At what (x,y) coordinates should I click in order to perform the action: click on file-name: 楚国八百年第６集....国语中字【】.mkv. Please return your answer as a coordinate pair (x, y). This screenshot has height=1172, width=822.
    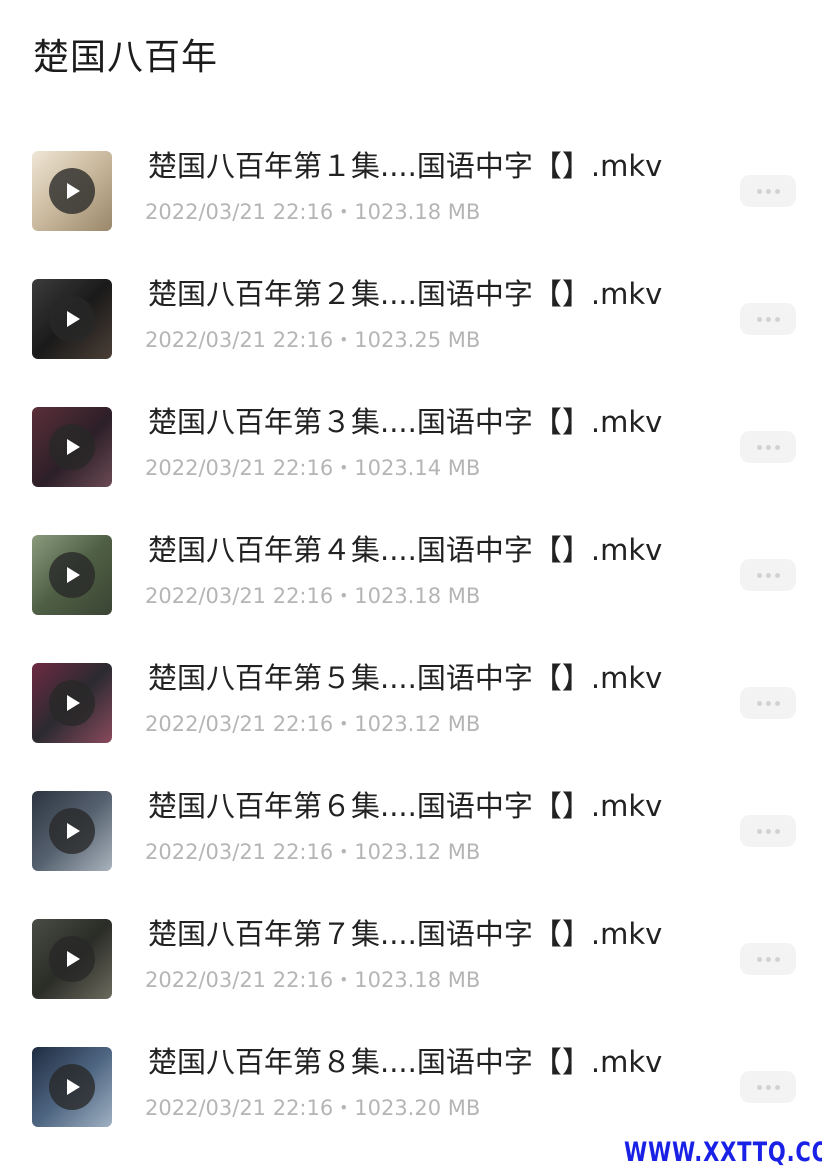
    Looking at the image, I should click on (405, 806).